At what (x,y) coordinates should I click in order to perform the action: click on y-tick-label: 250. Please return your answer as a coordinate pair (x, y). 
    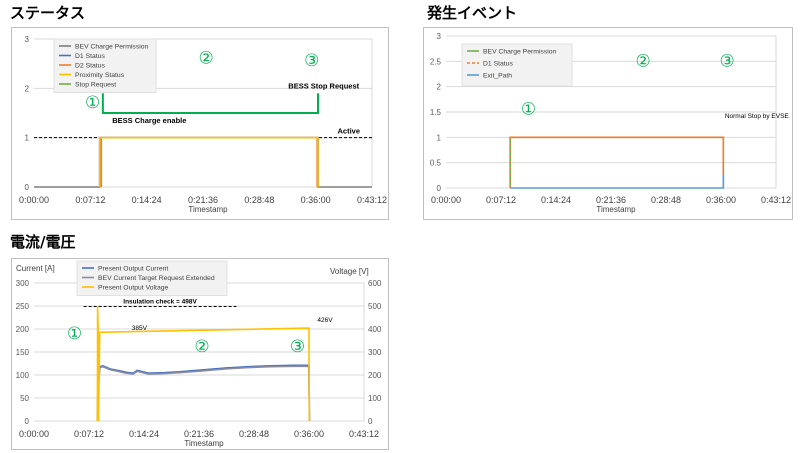
    Looking at the image, I should click on (23, 306).